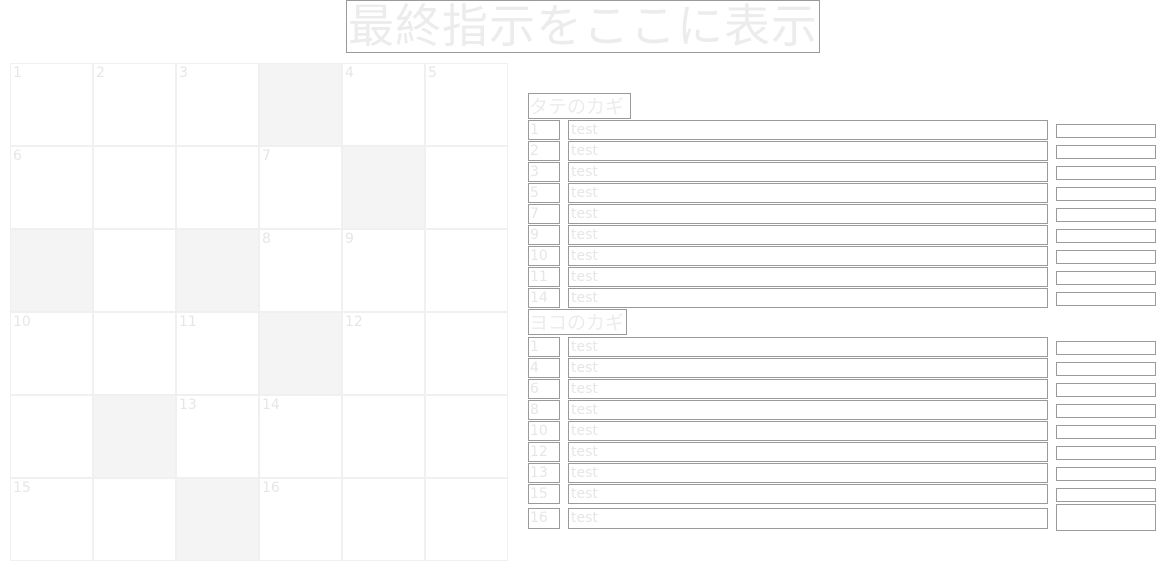 The height and width of the screenshot is (571, 1166). What do you see at coordinates (544, 473) in the screenshot?
I see `across-clue-number: 13` at bounding box center [544, 473].